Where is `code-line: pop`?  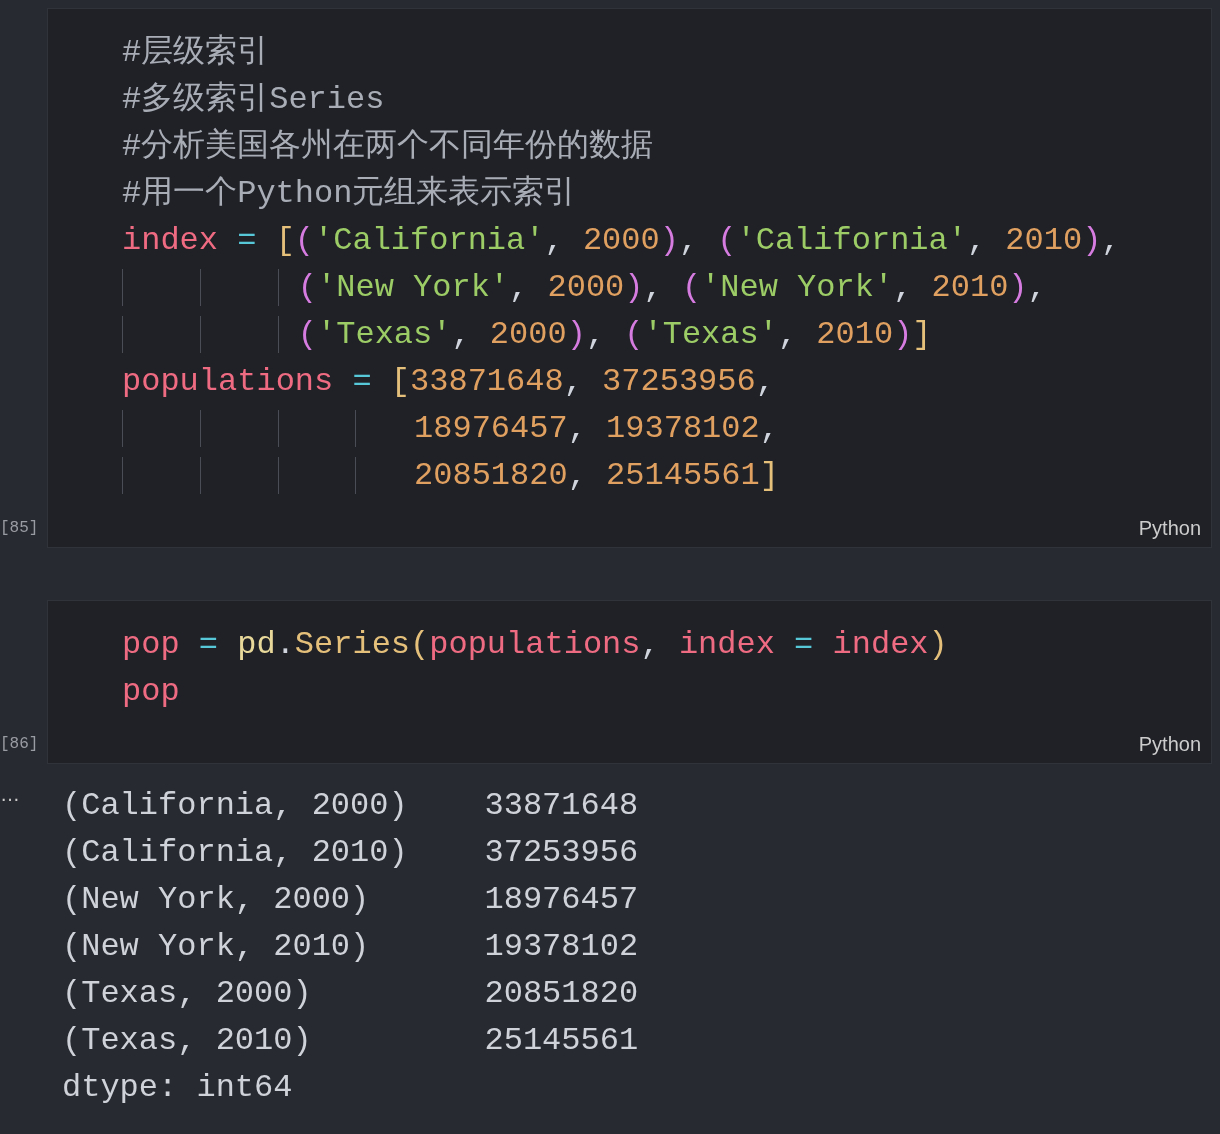
code-line: pop is located at coordinates (151, 692).